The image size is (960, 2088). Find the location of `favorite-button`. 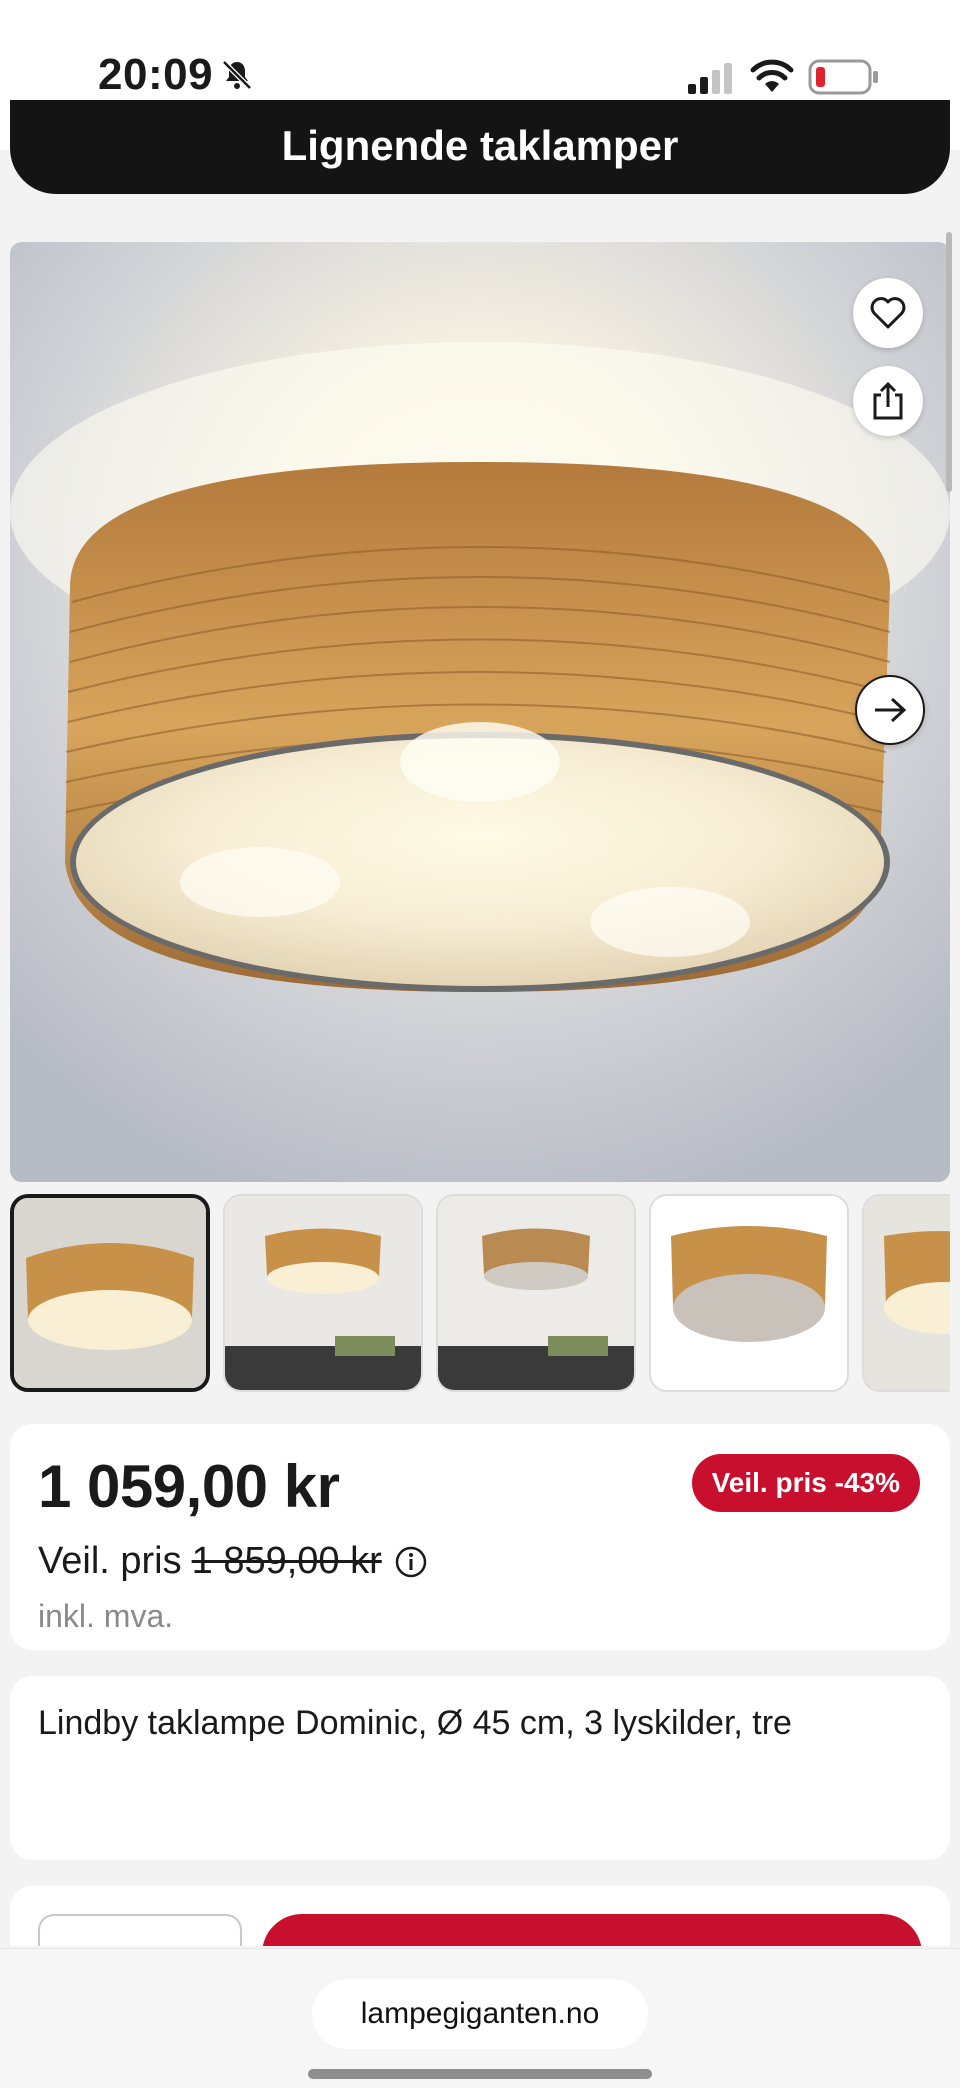

favorite-button is located at coordinates (888, 313).